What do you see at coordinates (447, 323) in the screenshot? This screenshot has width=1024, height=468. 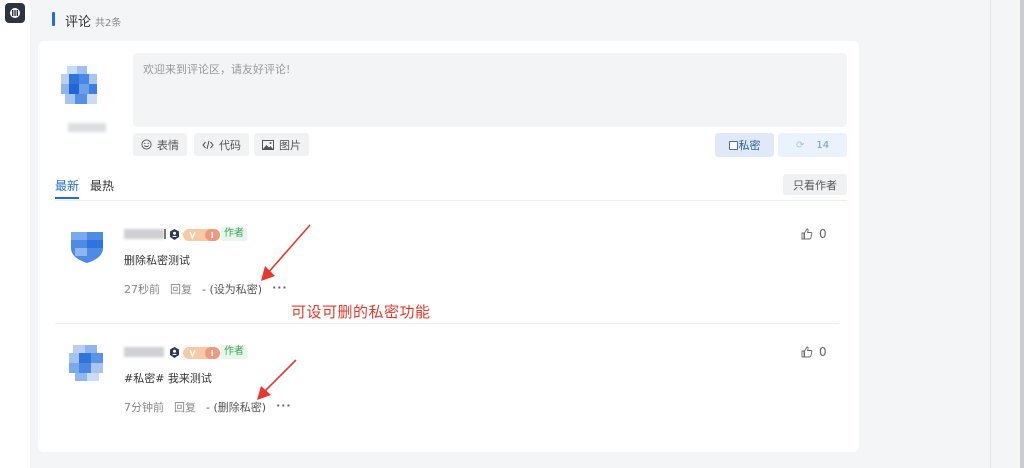 I see `comment-divider` at bounding box center [447, 323].